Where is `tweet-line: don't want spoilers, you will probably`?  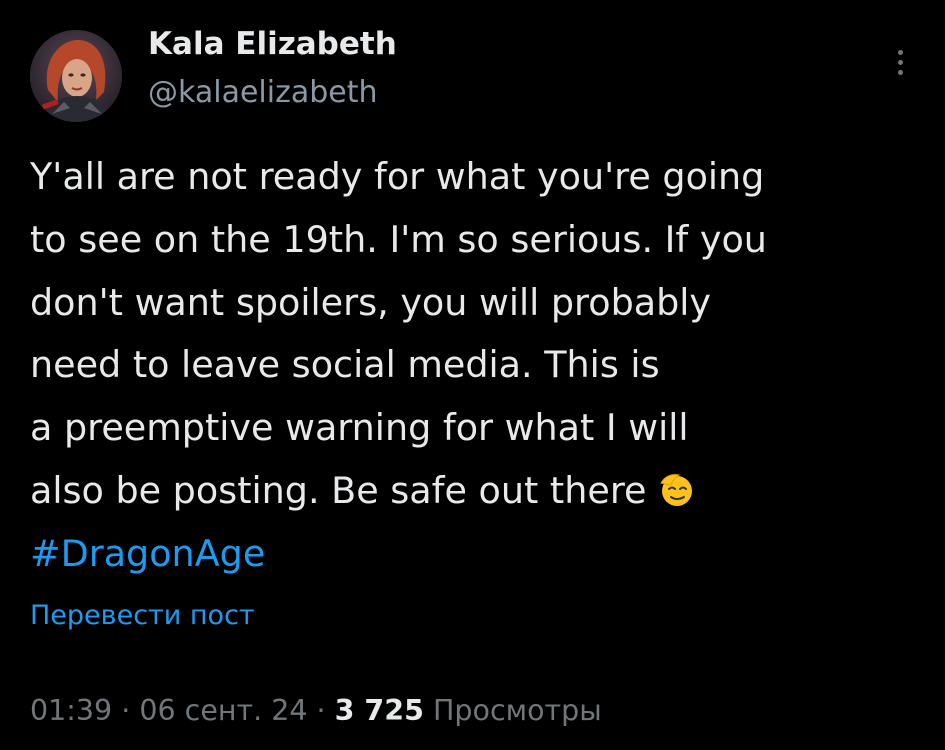 tweet-line: don't want spoilers, you will probably is located at coordinates (371, 302).